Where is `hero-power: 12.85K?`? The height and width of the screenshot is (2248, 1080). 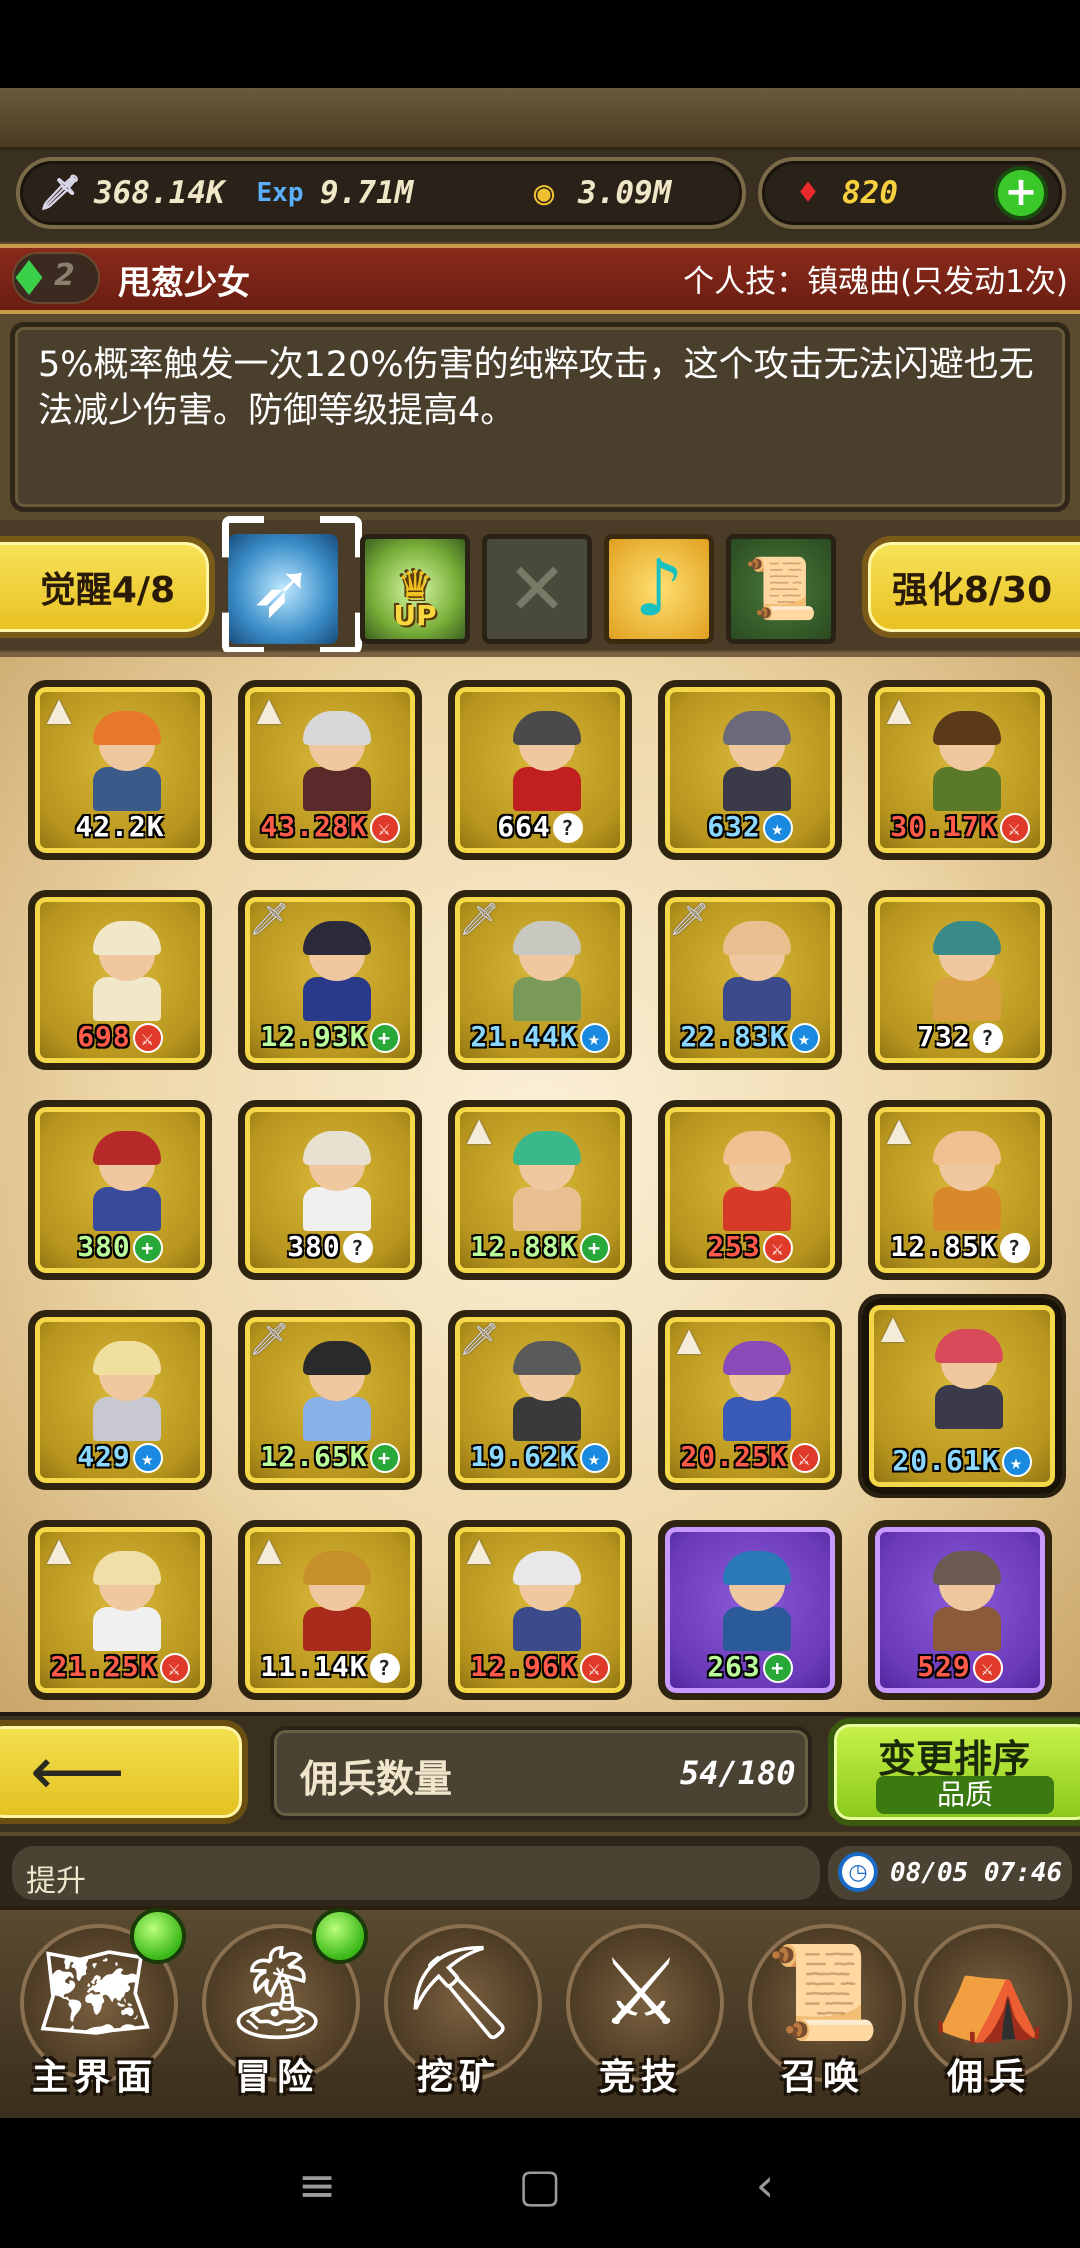 hero-power: 12.85K? is located at coordinates (960, 1246).